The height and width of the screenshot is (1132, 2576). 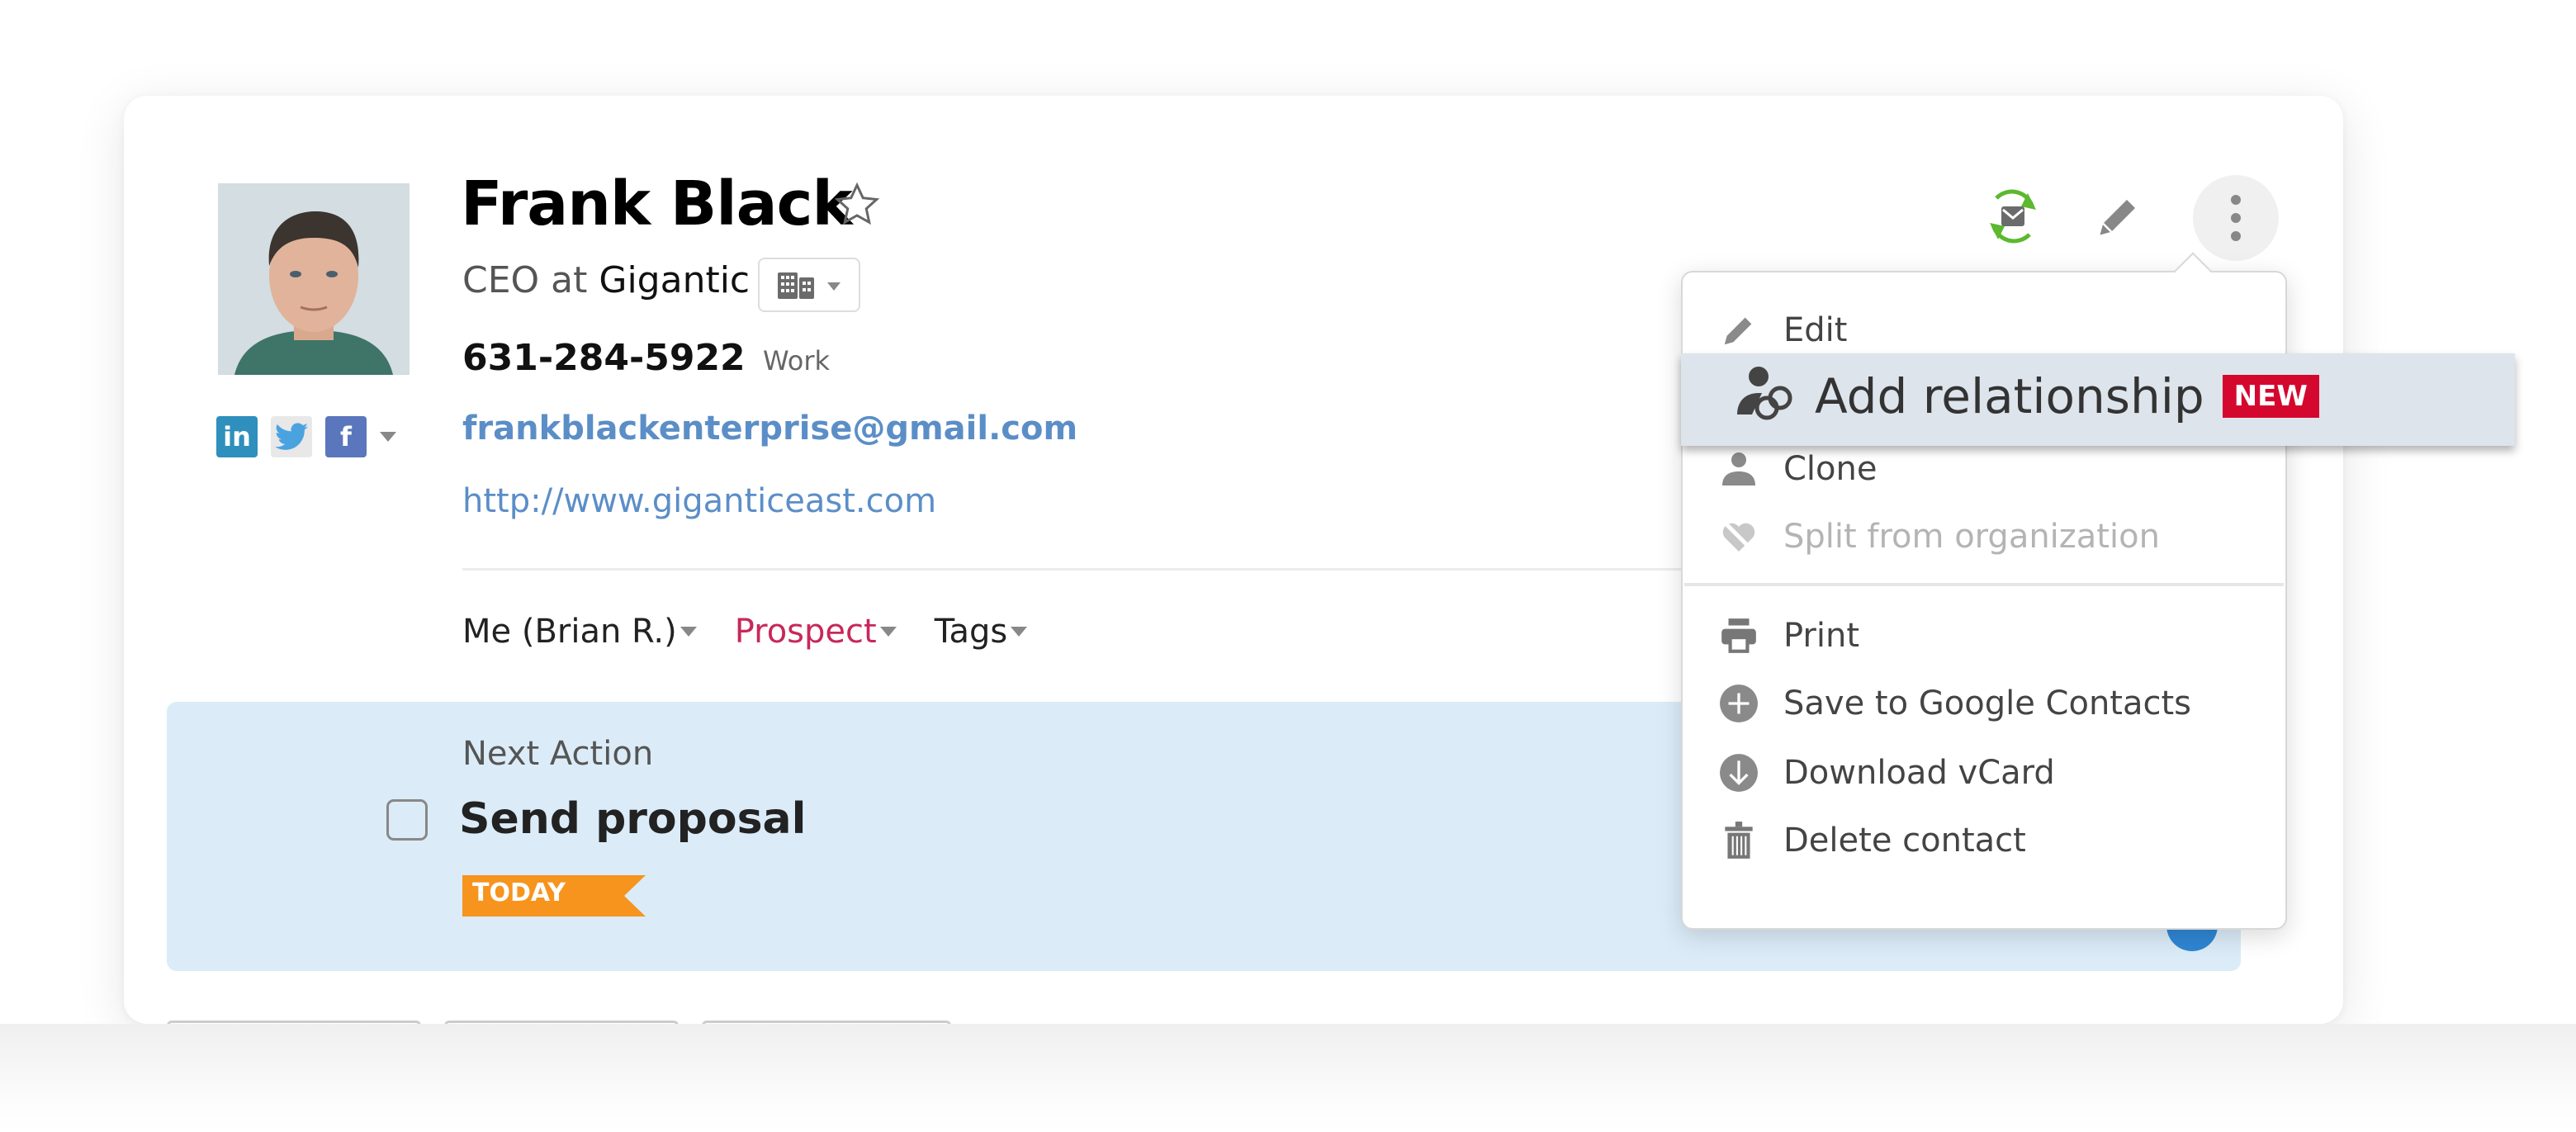 I want to click on menu-item-label: Save to Google Contacts, so click(x=1987, y=703).